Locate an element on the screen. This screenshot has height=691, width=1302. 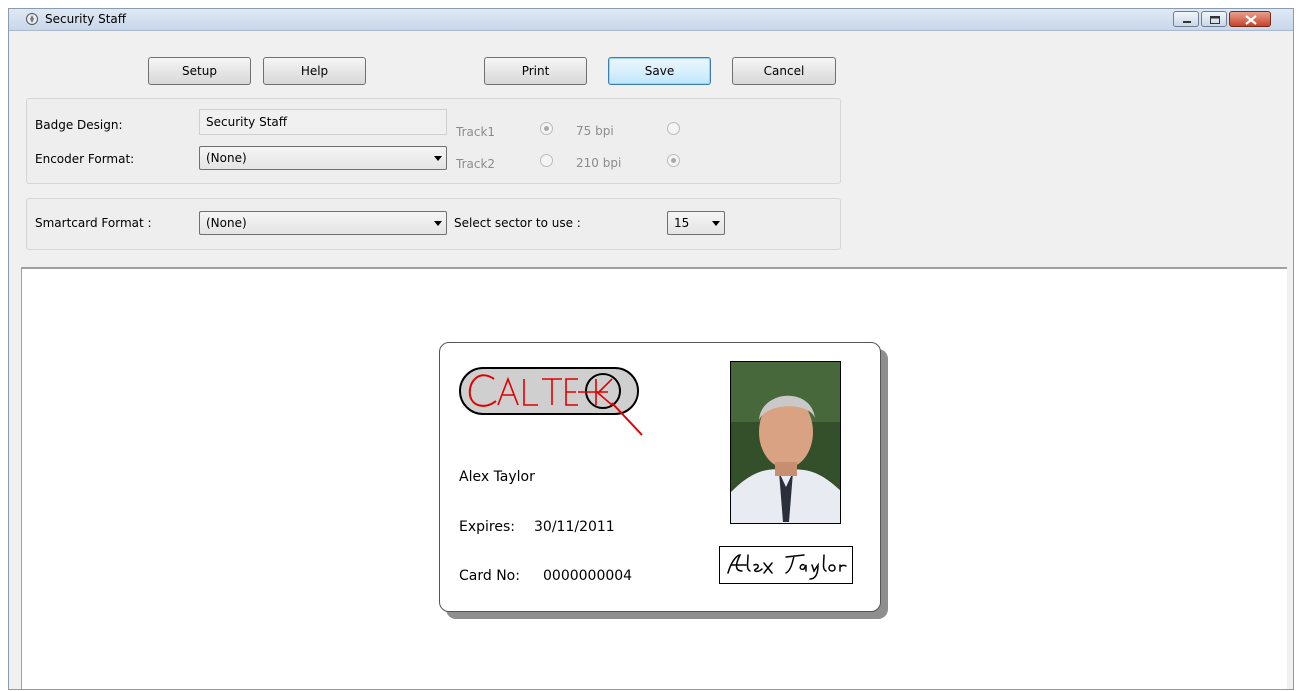
encoder-format-value: (None) is located at coordinates (226, 158).